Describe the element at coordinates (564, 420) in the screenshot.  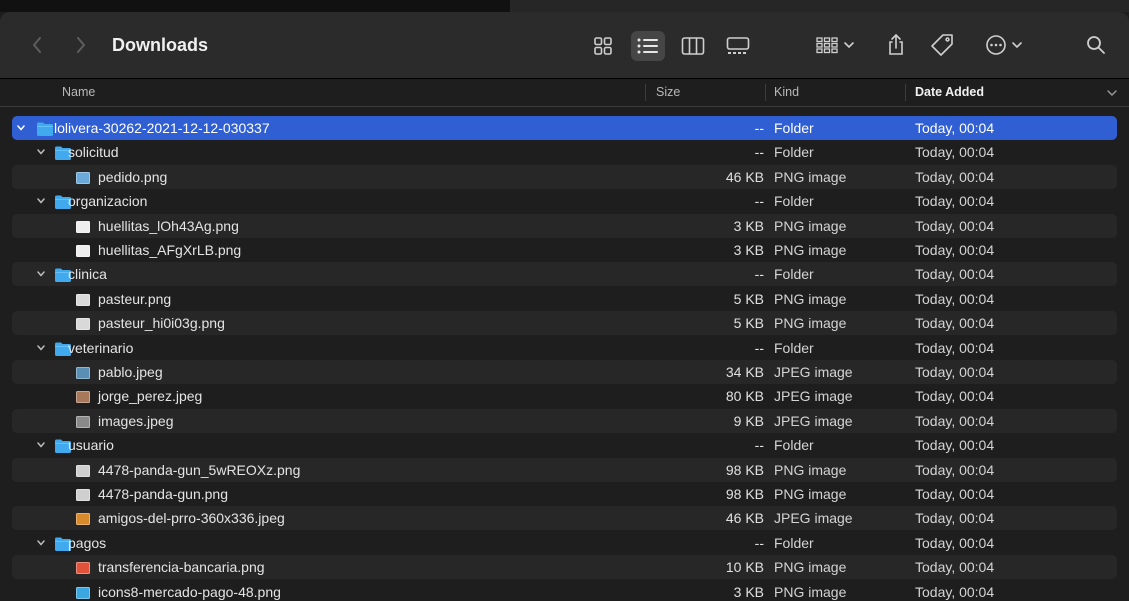
I see `file-row: images.jpeg 9 KB JPEG image Today, 00:04` at that location.